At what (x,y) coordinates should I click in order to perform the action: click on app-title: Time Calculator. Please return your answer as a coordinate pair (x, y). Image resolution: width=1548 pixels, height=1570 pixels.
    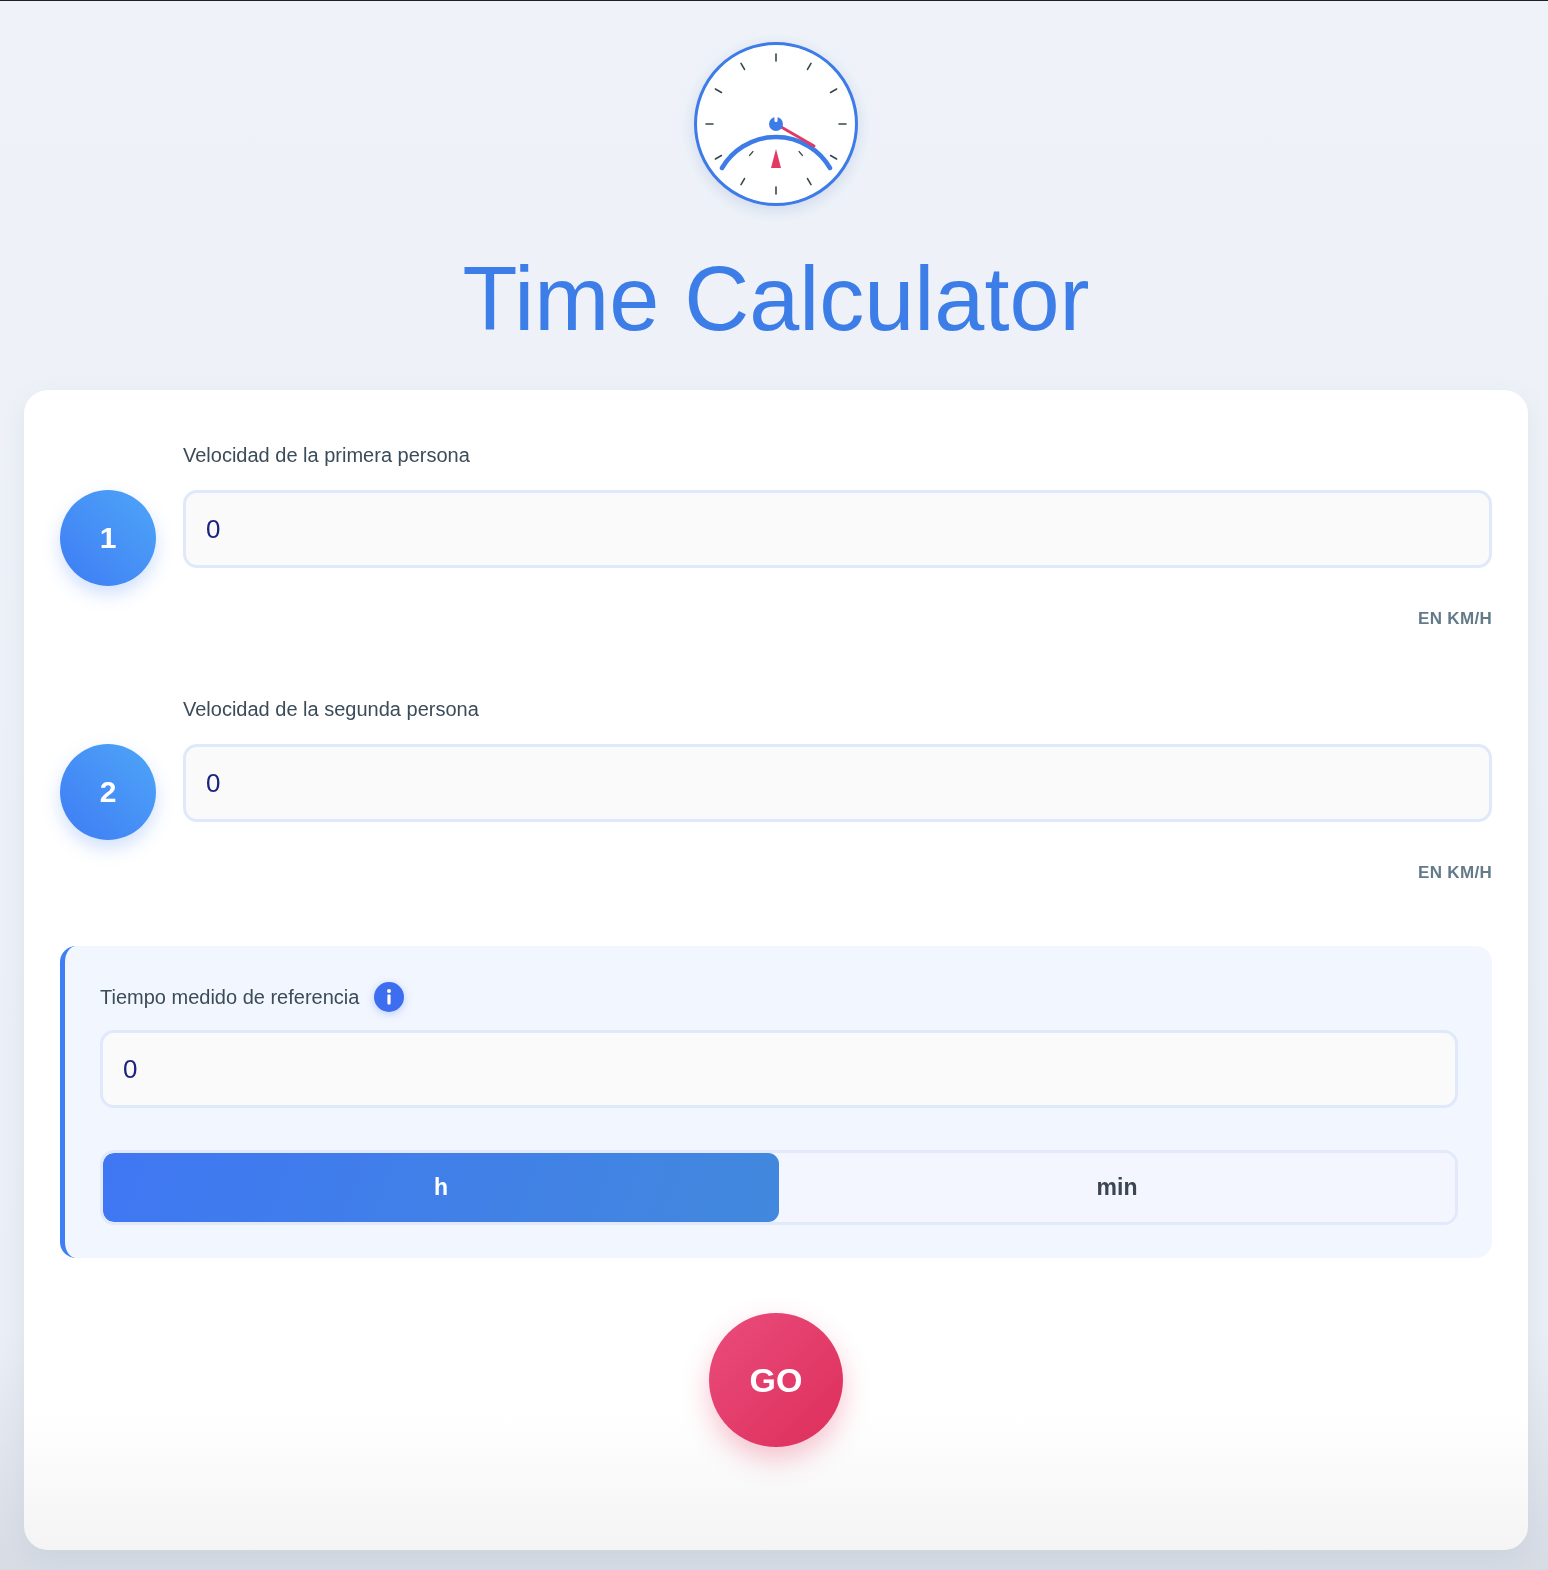
    Looking at the image, I should click on (776, 299).